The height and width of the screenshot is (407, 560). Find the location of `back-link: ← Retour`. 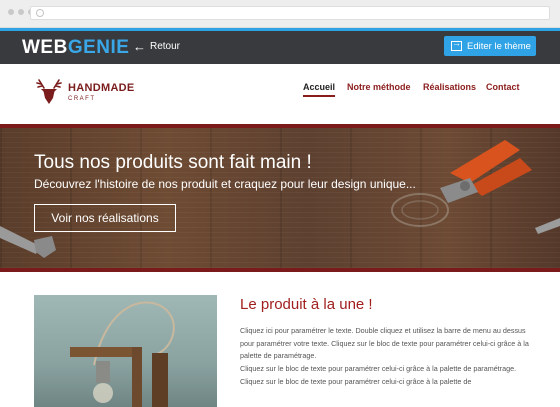

back-link: ← Retour is located at coordinates (156, 46).